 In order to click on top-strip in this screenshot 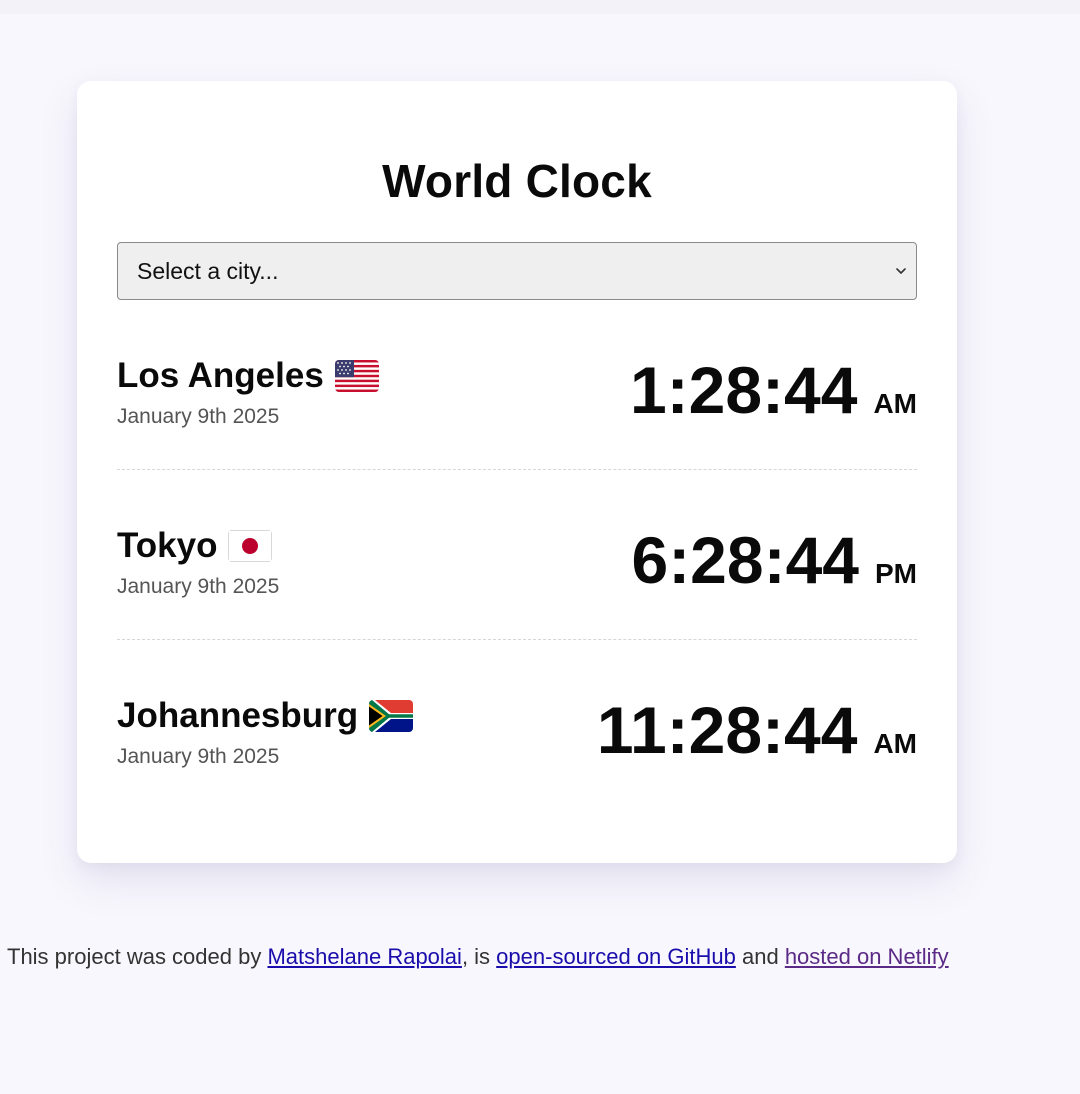, I will do `click(540, 7)`.